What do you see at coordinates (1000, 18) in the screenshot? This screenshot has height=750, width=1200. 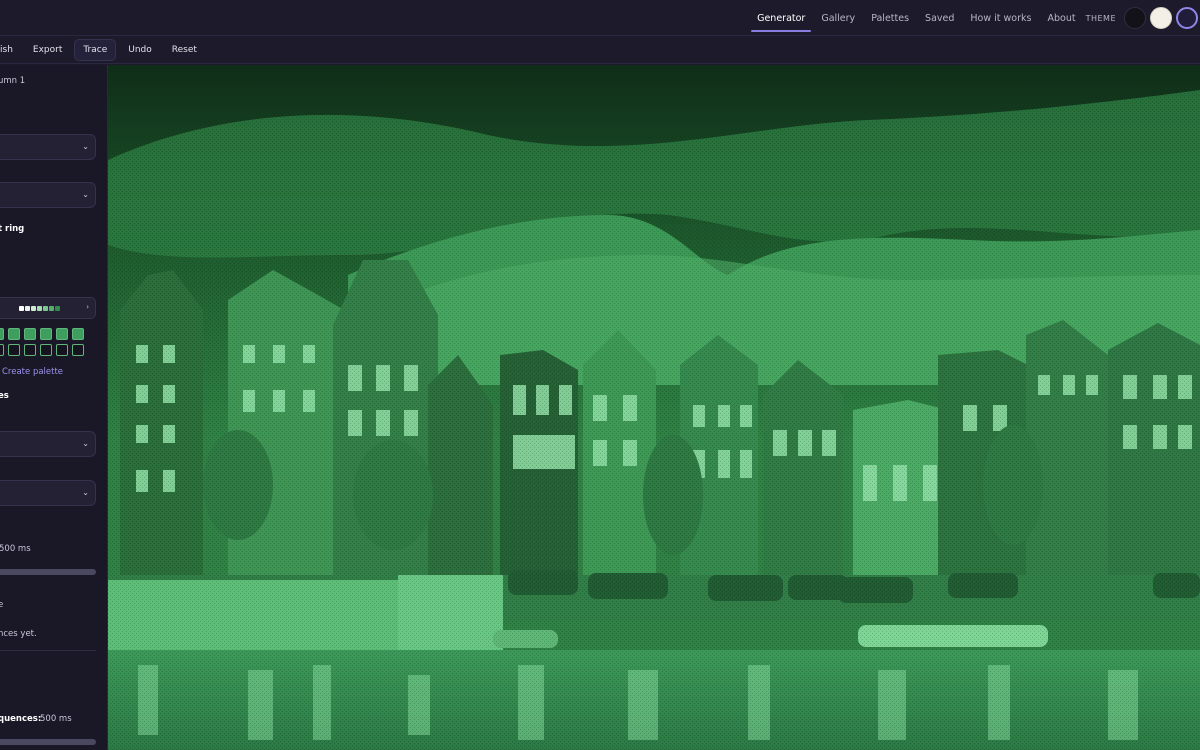 I see `nav-how-it-works: How it works` at bounding box center [1000, 18].